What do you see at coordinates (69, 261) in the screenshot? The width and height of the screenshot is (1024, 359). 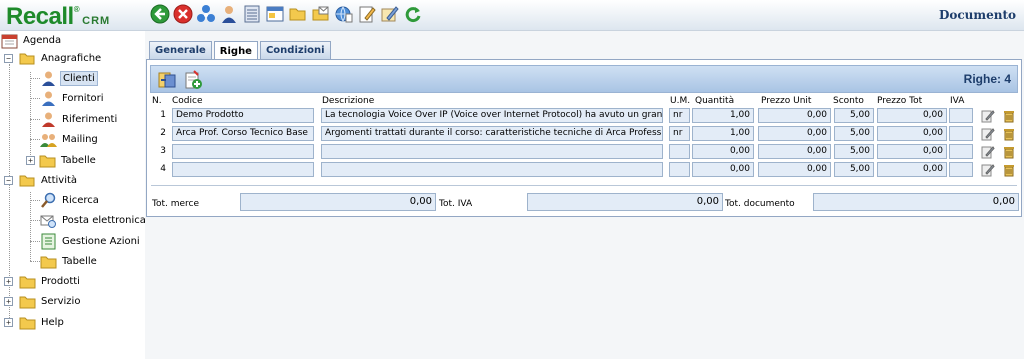 I see `sidebar-item-tabelle-attivita: Tabelle` at bounding box center [69, 261].